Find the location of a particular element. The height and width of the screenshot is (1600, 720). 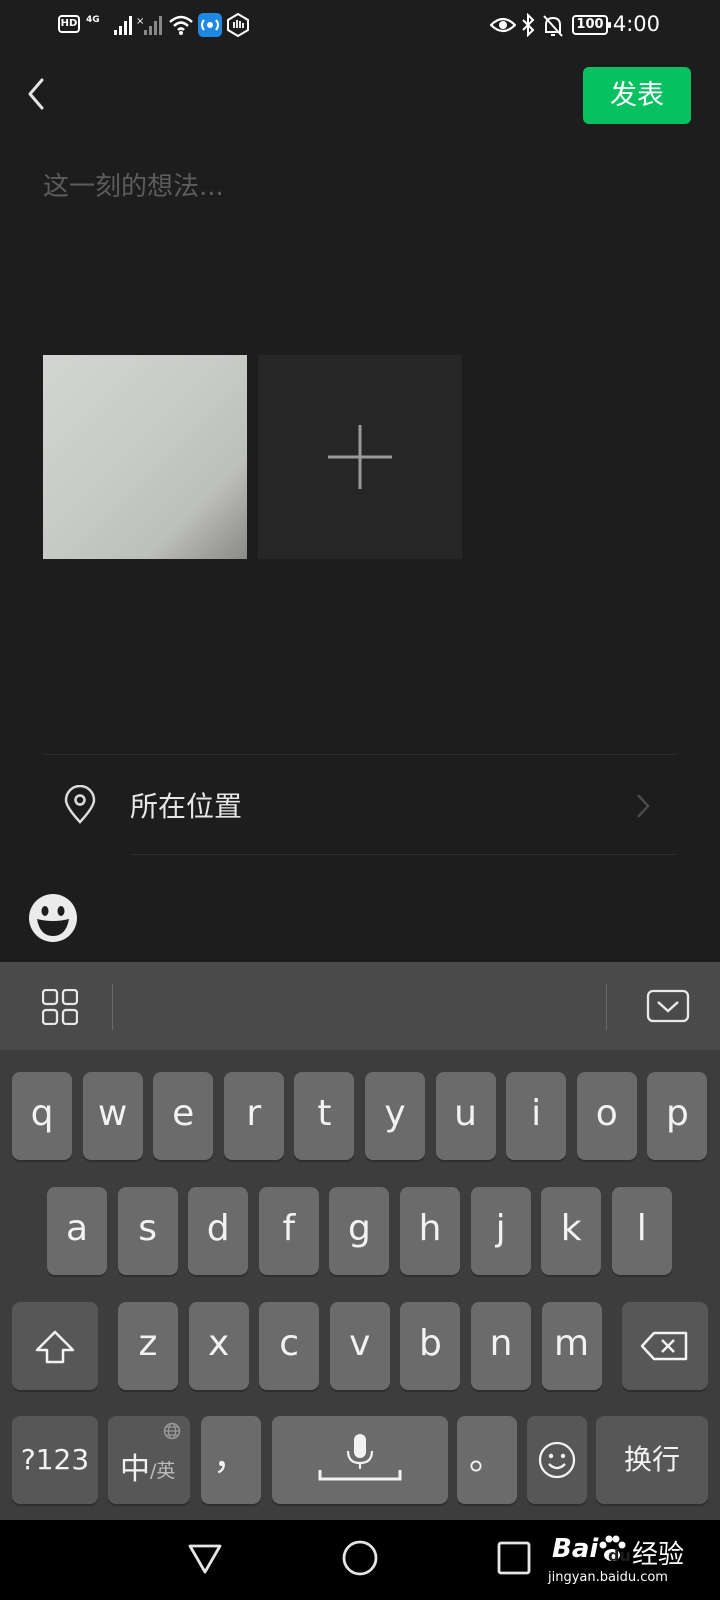

microphone-icon is located at coordinates (360, 1457).